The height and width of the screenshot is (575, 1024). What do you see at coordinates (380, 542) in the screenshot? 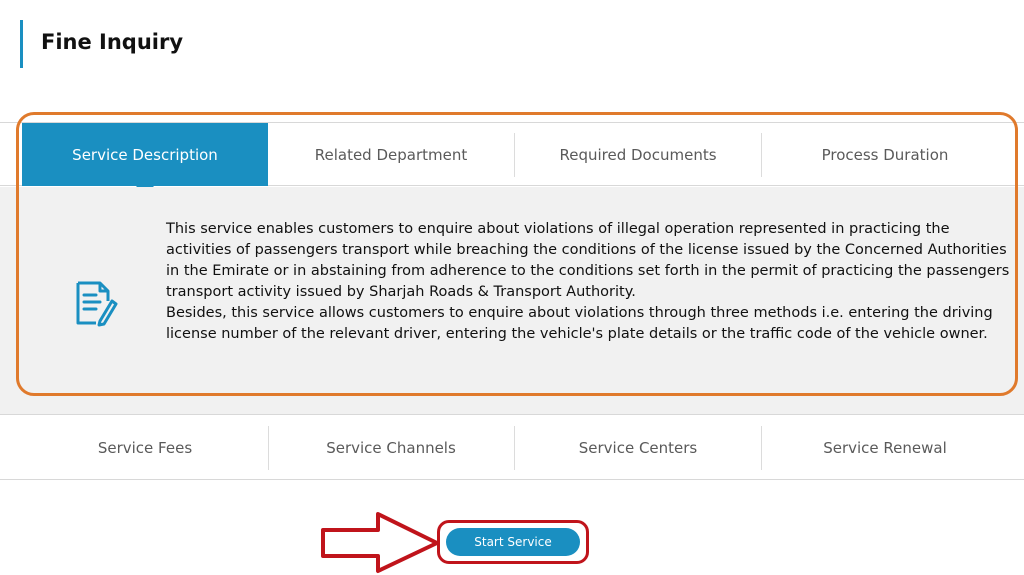
I see `arrow-right-icon` at bounding box center [380, 542].